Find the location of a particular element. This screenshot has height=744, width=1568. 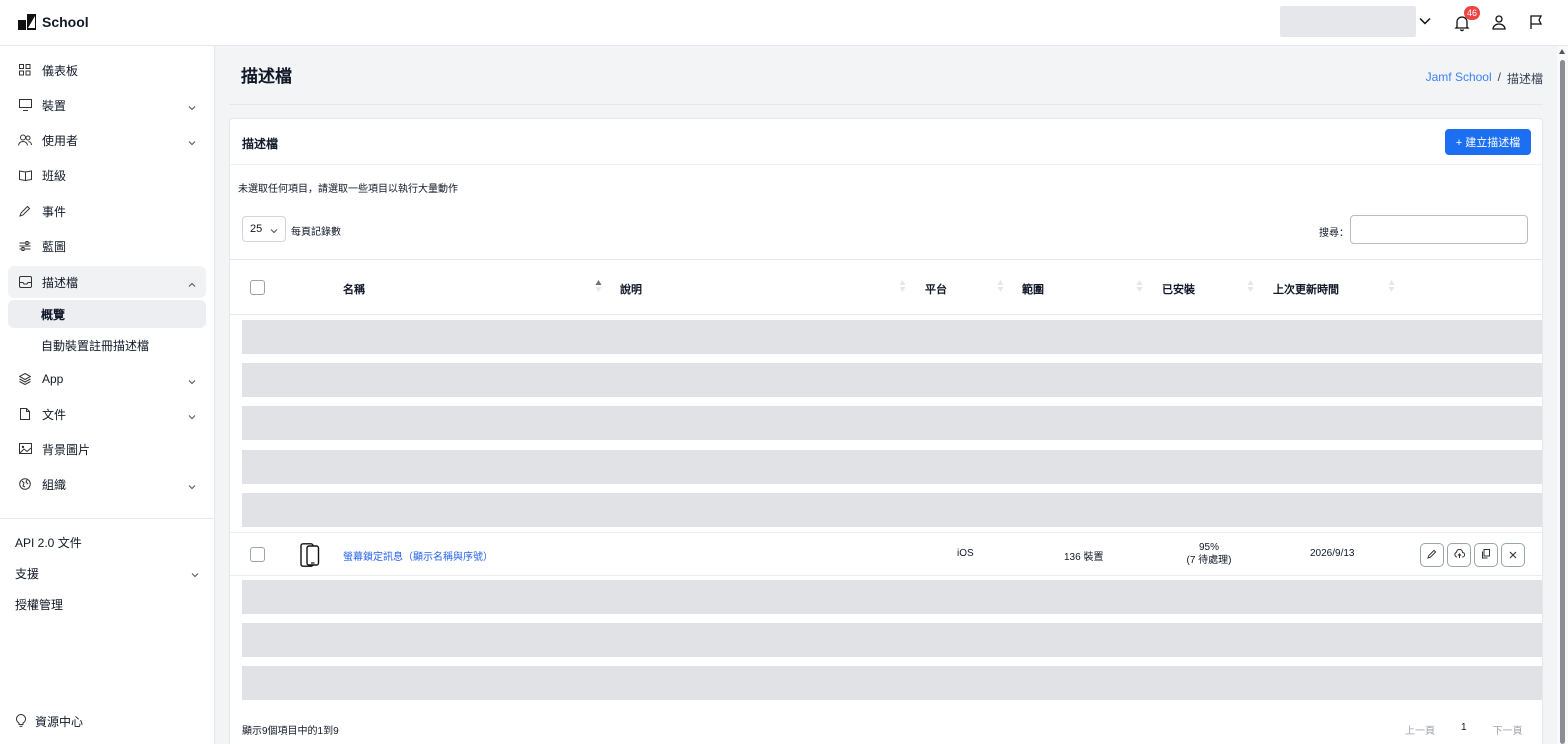

scrollbar-thumb is located at coordinates (1562, 402).